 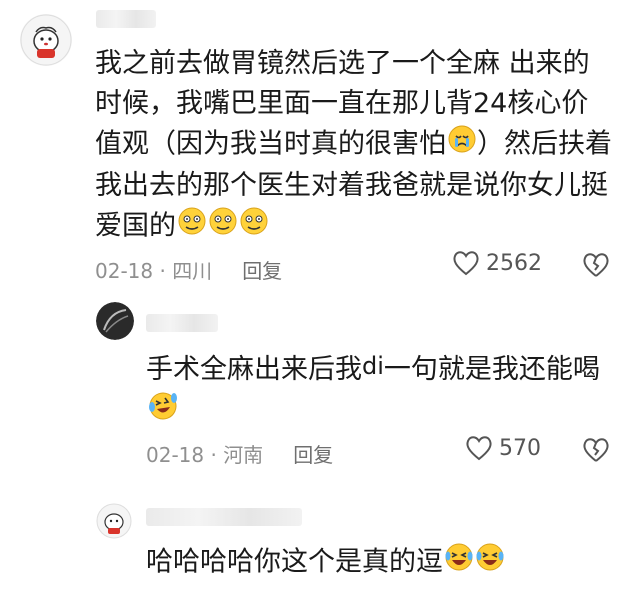 I want to click on like-button: 570, so click(x=503, y=448).